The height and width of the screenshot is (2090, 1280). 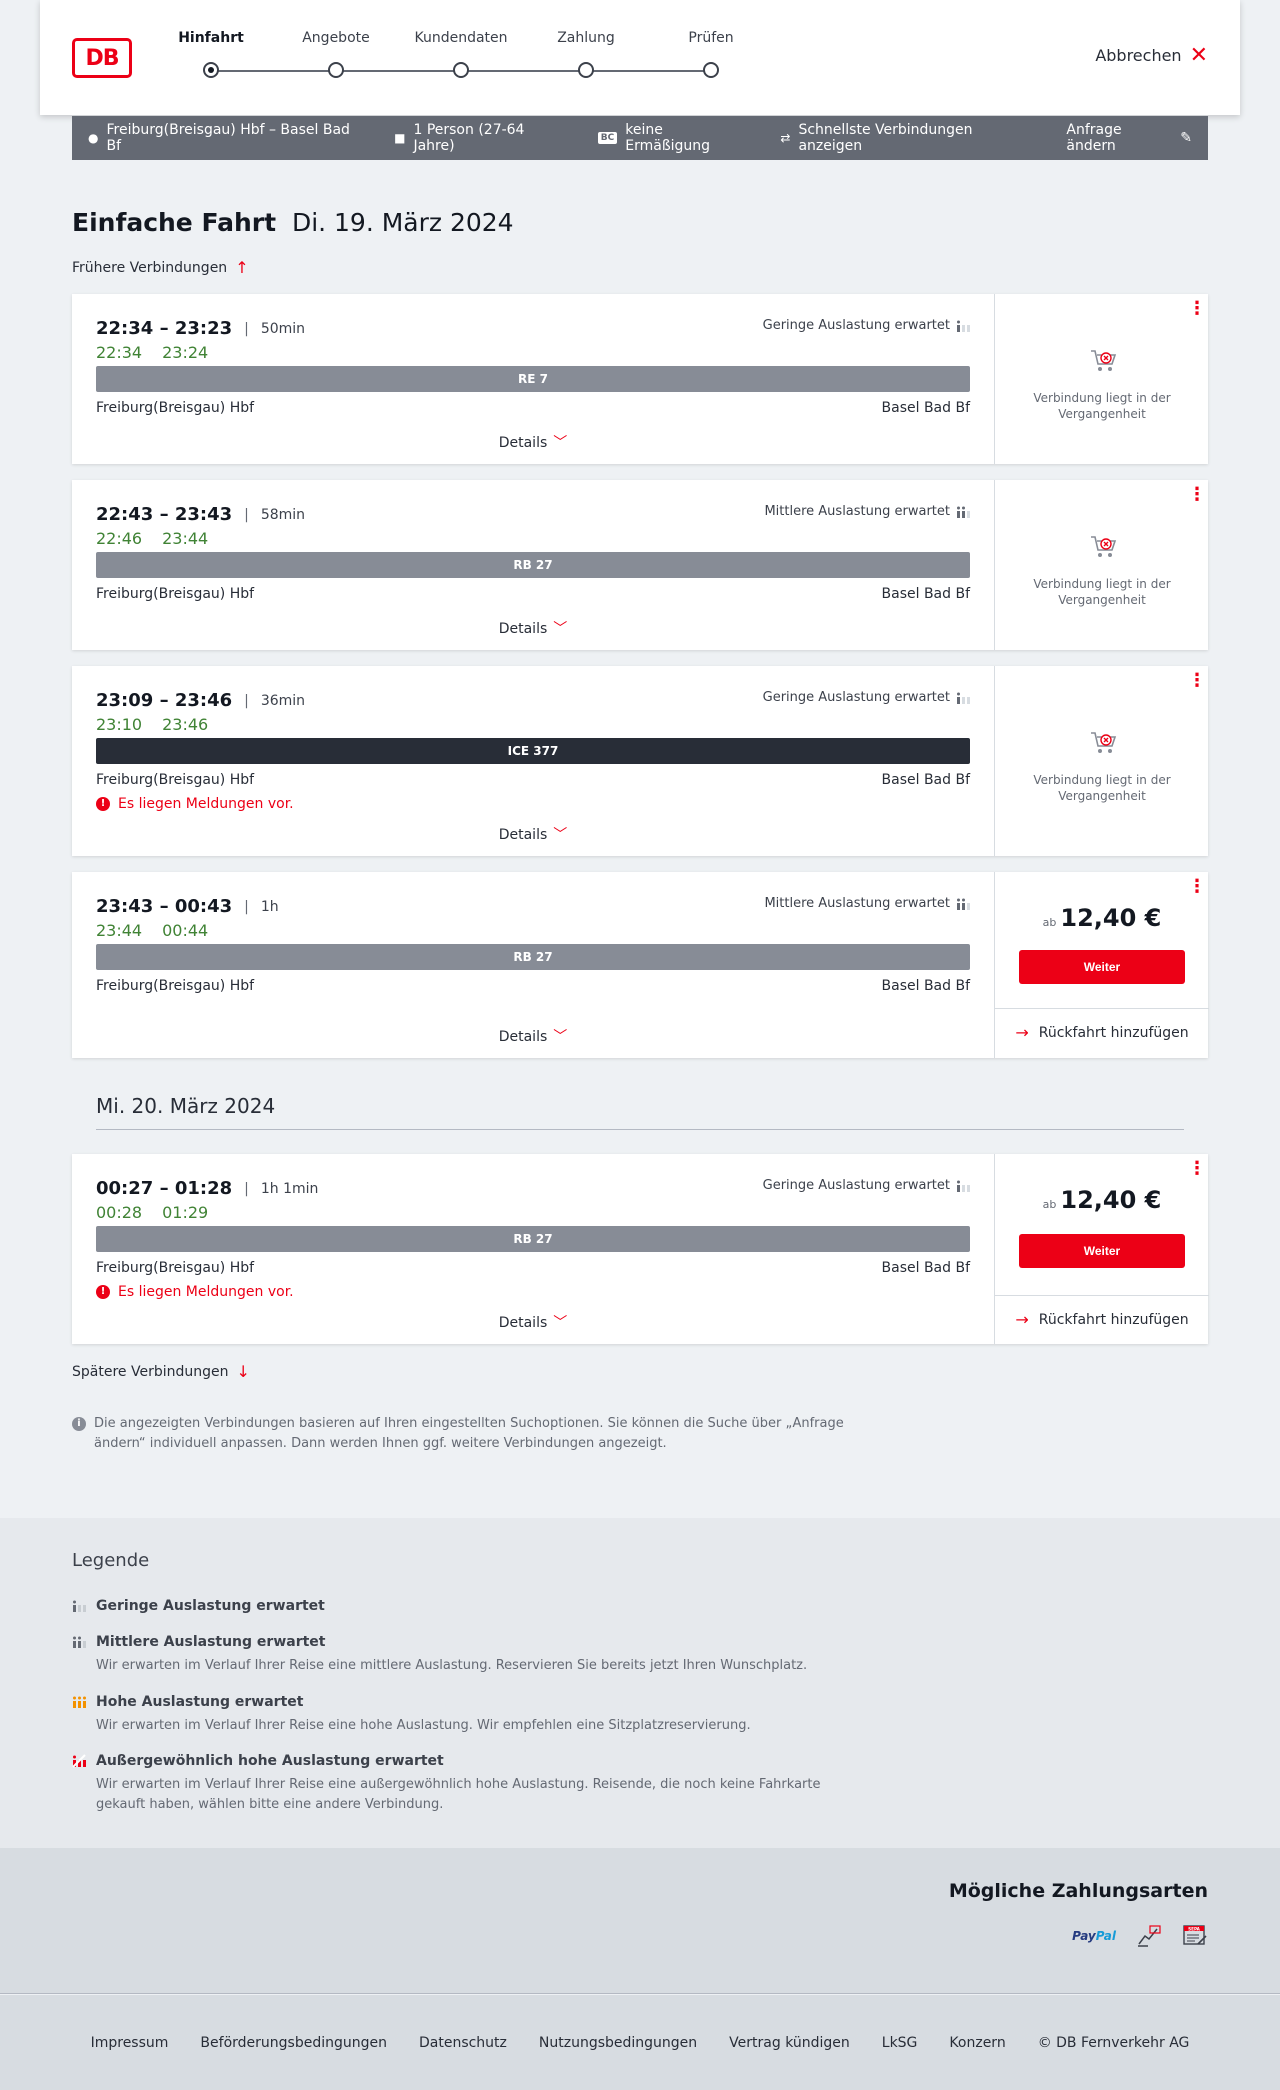 What do you see at coordinates (400, 138) in the screenshot?
I see `person-icon: ■` at bounding box center [400, 138].